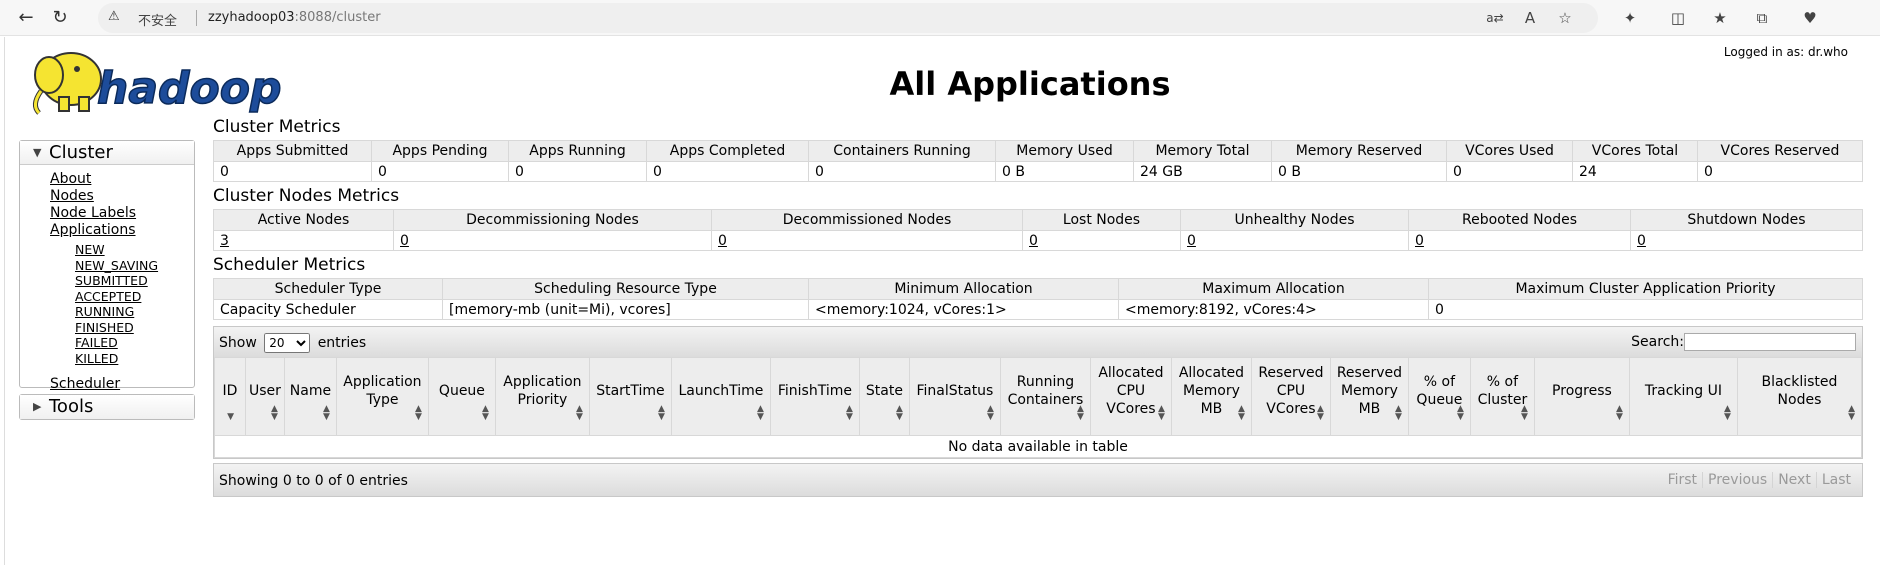  What do you see at coordinates (277, 127) in the screenshot?
I see `cluster-metrics-heading: Cluster Metrics` at bounding box center [277, 127].